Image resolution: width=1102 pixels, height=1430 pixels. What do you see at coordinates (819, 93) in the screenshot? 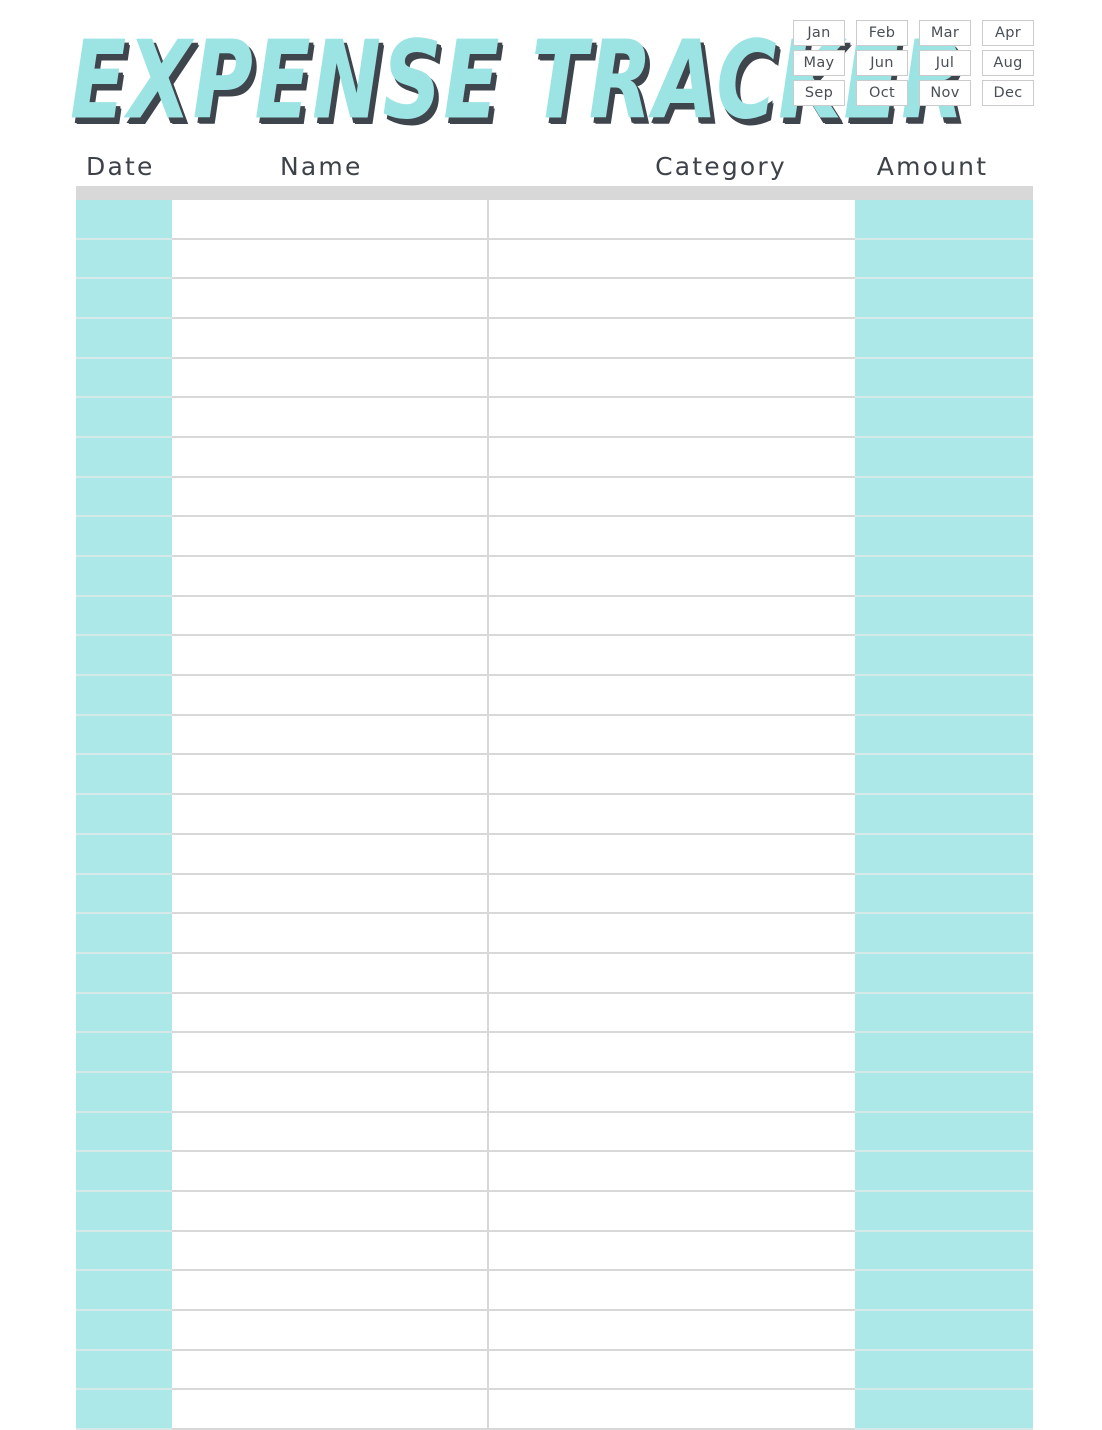
I see `month-button-sep: Sep` at bounding box center [819, 93].